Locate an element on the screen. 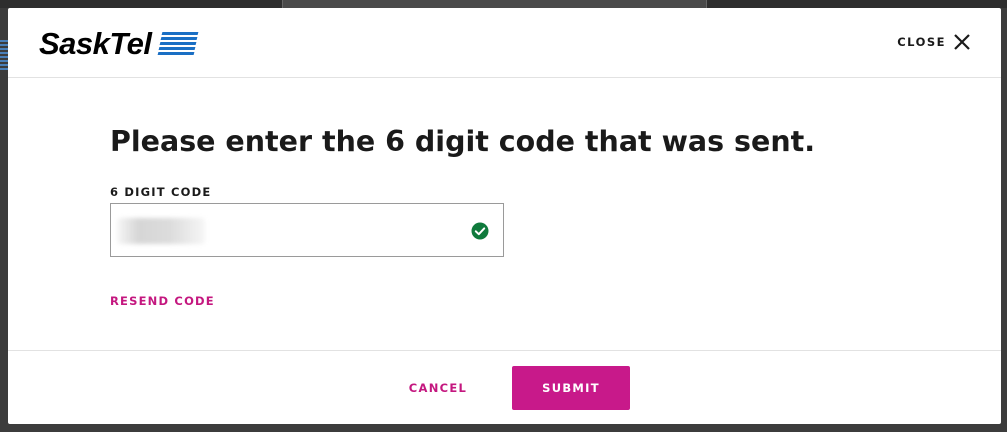  code-input is located at coordinates (307, 230).